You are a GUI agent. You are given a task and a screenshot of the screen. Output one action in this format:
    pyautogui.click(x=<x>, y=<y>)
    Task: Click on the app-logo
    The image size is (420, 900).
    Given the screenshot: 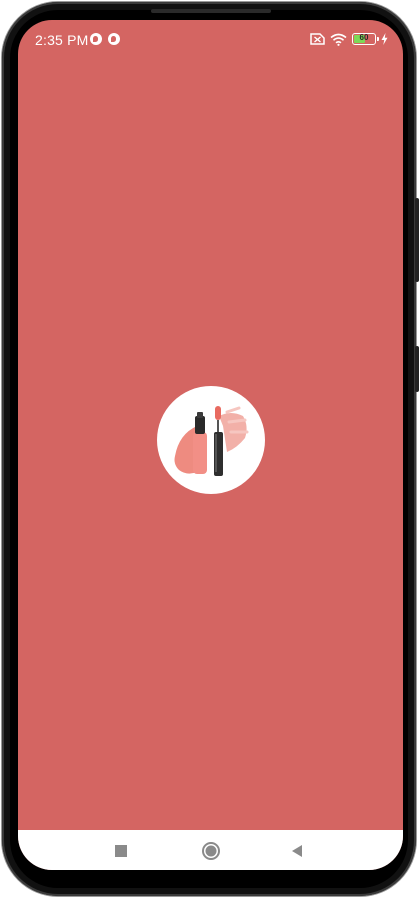 What is the action you would take?
    pyautogui.click(x=211, y=440)
    